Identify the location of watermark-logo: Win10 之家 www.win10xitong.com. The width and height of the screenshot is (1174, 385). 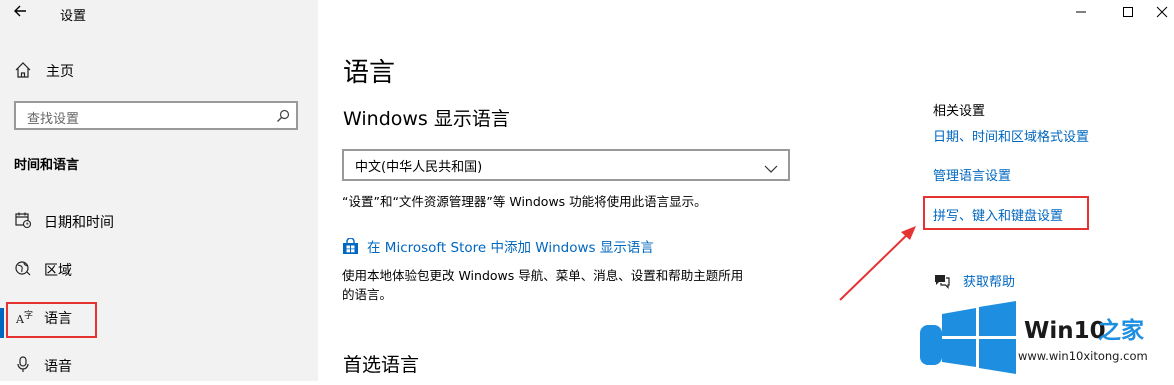
(1043, 340).